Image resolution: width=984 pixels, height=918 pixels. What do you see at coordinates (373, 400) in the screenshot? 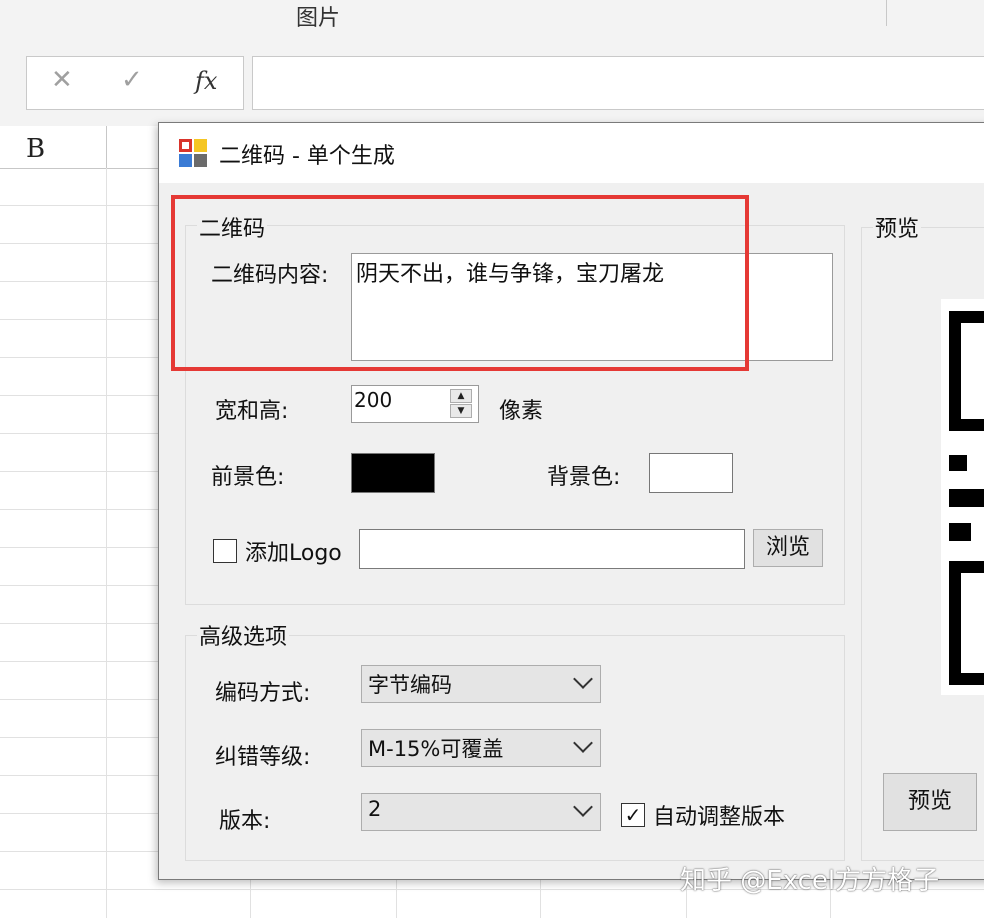
I see `size-value: 200` at bounding box center [373, 400].